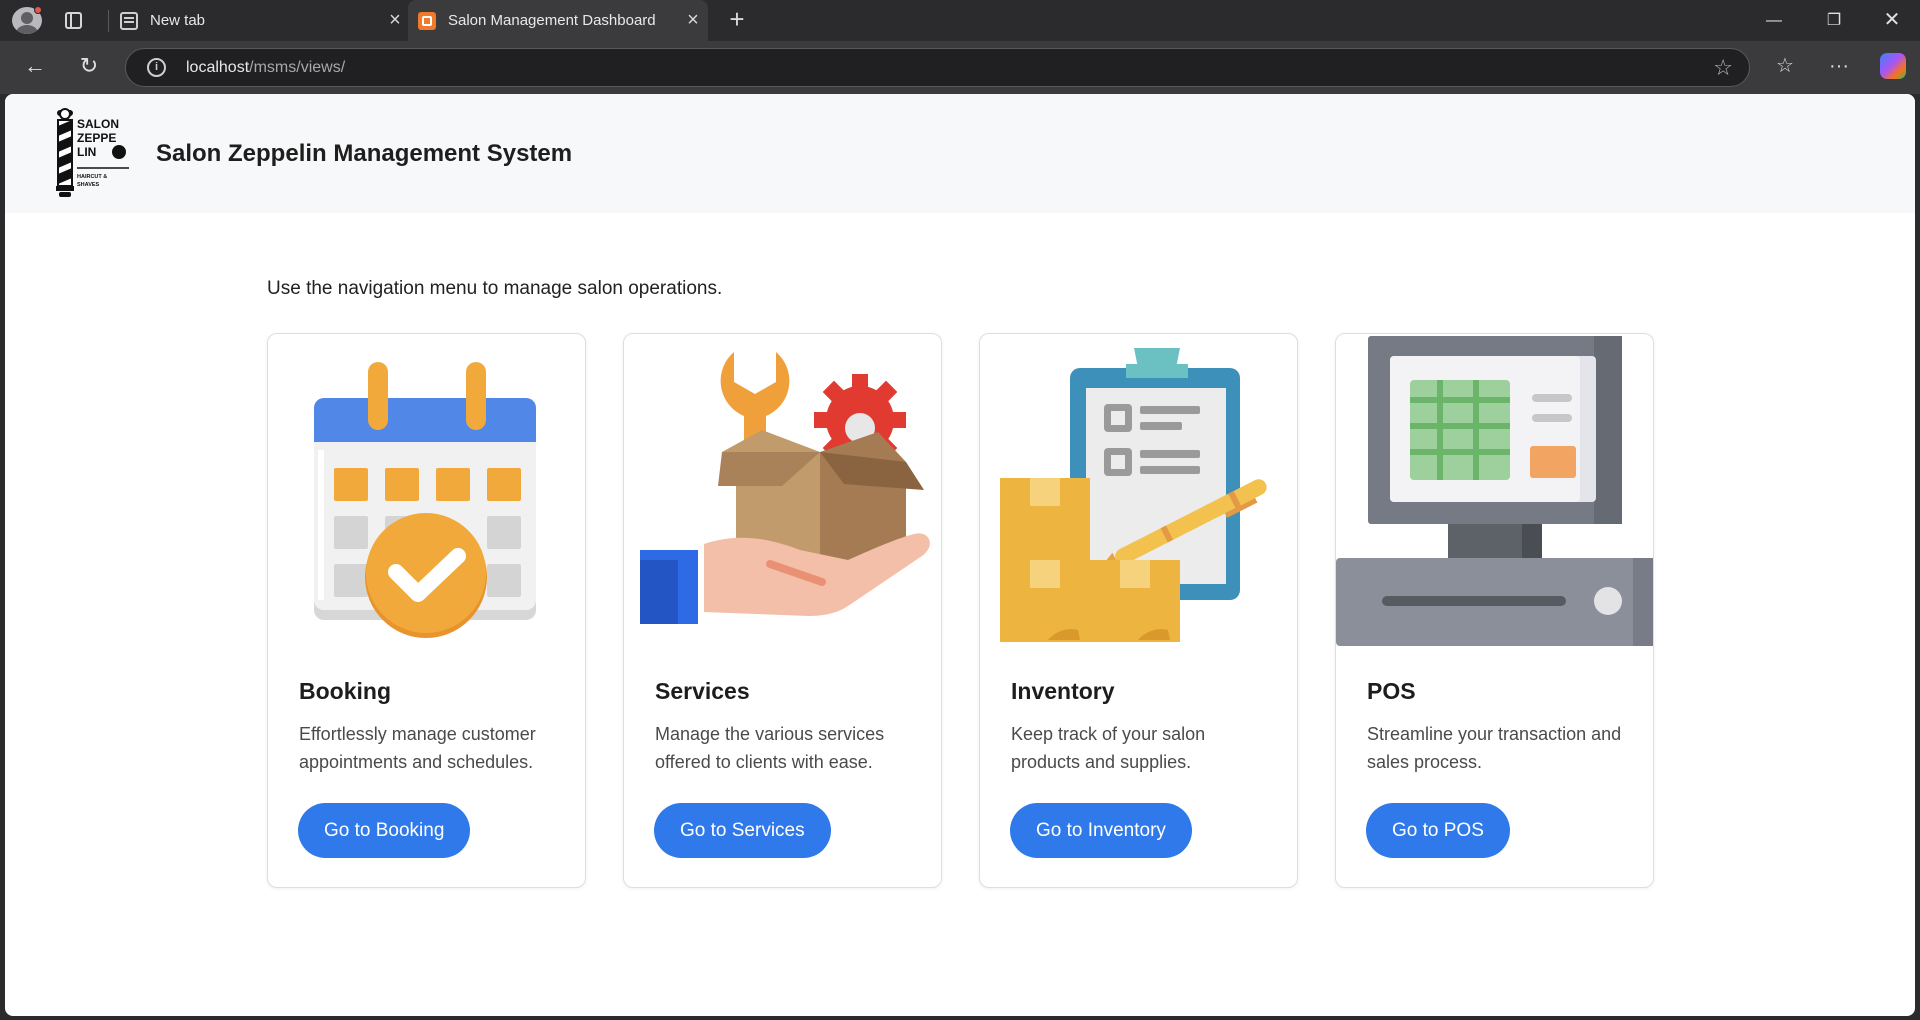 This screenshot has height=1020, width=1920. What do you see at coordinates (1785, 66) in the screenshot?
I see `favorites-icon: ☆` at bounding box center [1785, 66].